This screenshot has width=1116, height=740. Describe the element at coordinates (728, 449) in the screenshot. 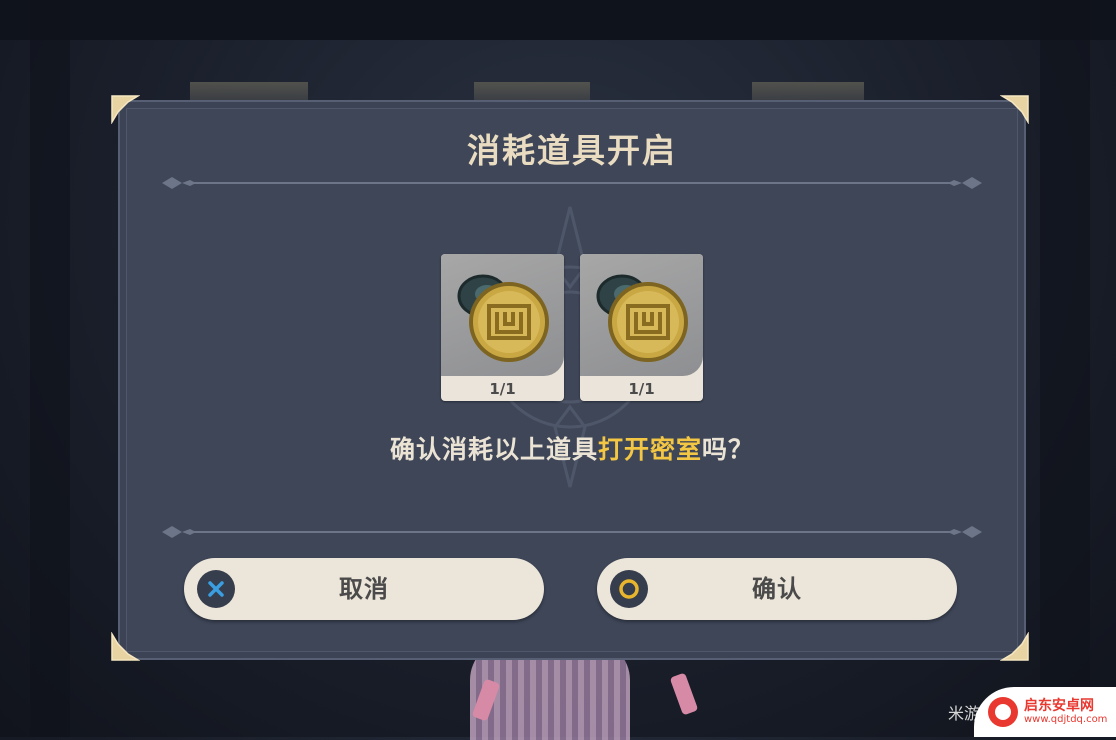

I see `question-suffix: 吗？` at that location.